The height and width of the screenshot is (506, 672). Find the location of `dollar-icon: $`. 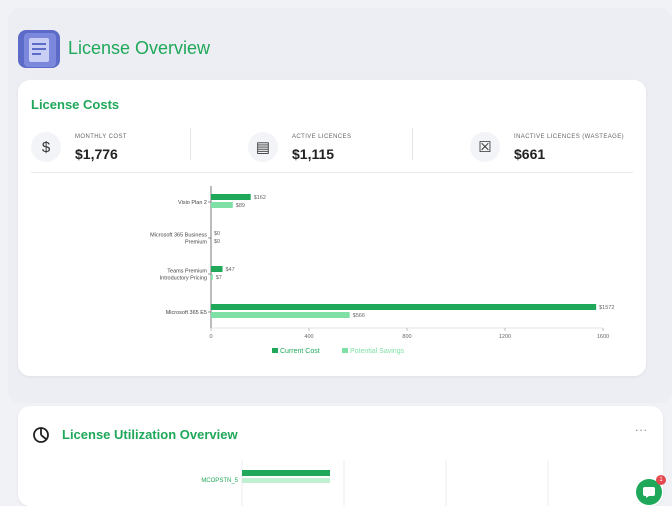

dollar-icon: $ is located at coordinates (46, 147).